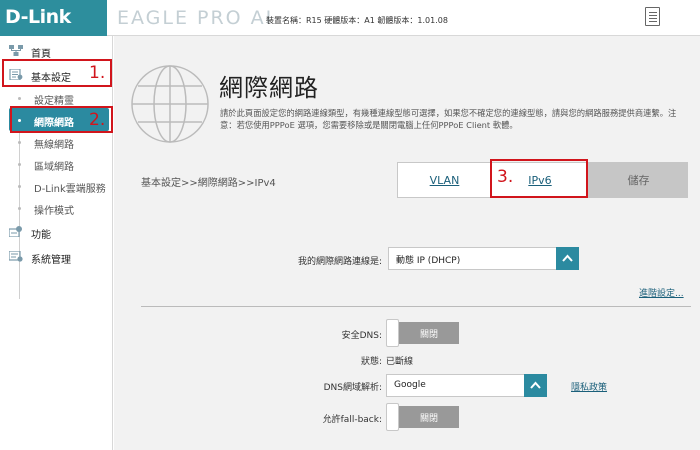 The height and width of the screenshot is (450, 700). Describe the element at coordinates (16, 256) in the screenshot. I see `system-icon` at that location.